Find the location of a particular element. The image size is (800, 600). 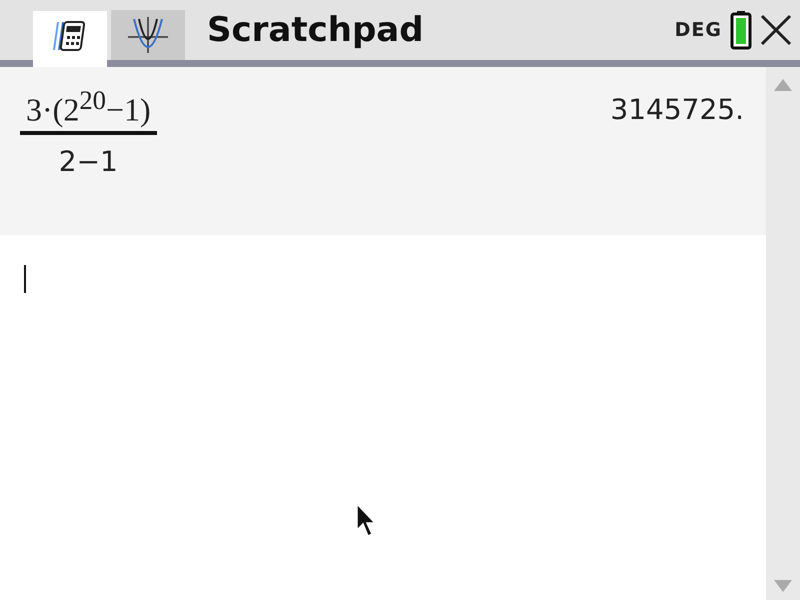

close-icon is located at coordinates (776, 30).